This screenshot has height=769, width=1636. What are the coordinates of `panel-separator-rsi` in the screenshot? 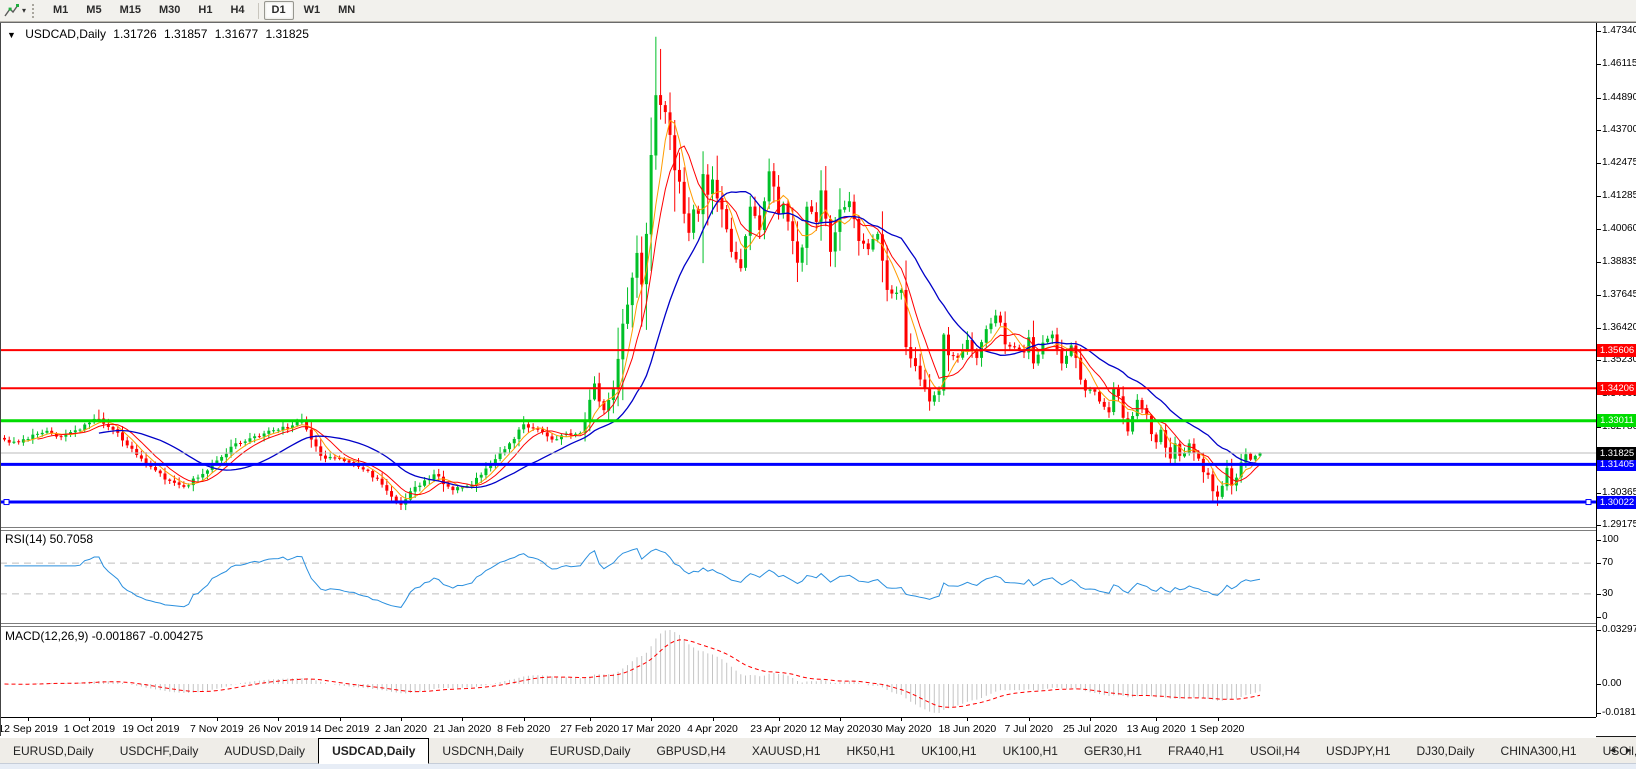 It's located at (798, 529).